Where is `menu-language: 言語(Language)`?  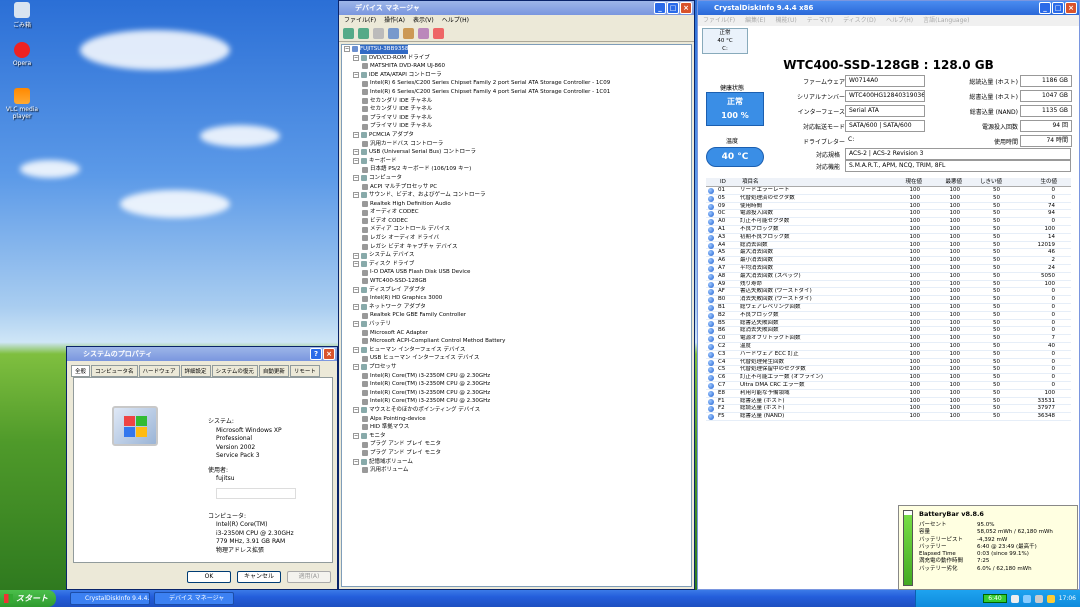
menu-language: 言語(Language) is located at coordinates (946, 20).